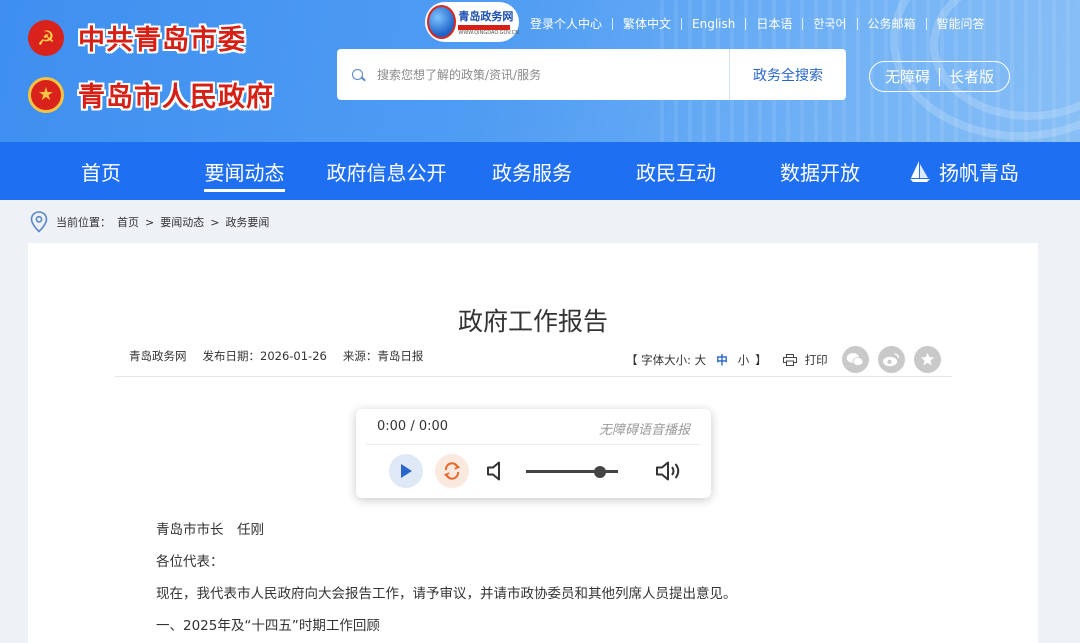  I want to click on accessibility-pill: 无障碍 长者版, so click(939, 76).